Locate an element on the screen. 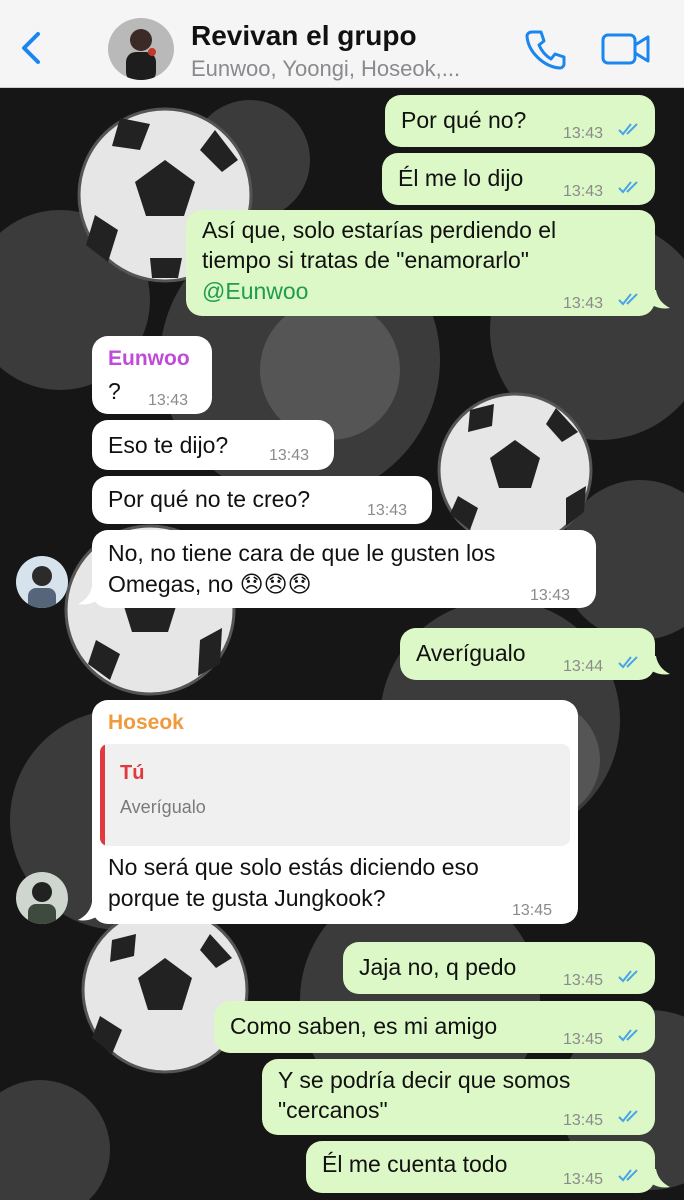 This screenshot has width=684, height=1200. message-text: Como saben, es mi amigo is located at coordinates (364, 1026).